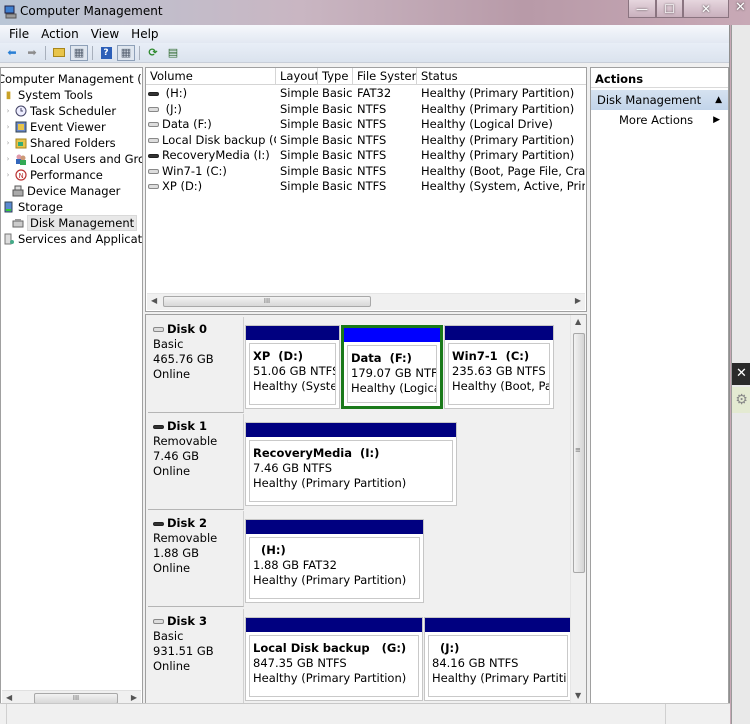 The width and height of the screenshot is (750, 724). I want to click on device-manager-icon, so click(17, 191).